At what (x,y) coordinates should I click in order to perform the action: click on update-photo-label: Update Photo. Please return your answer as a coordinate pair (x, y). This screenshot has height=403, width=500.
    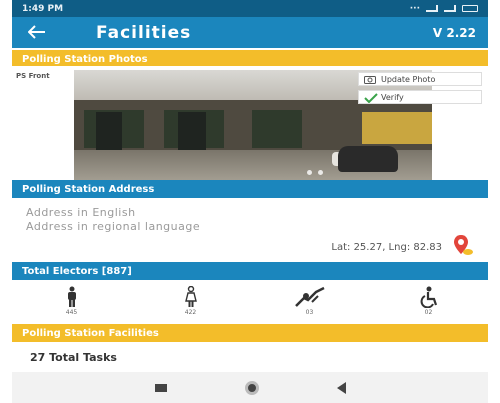
    Looking at the image, I should click on (408, 79).